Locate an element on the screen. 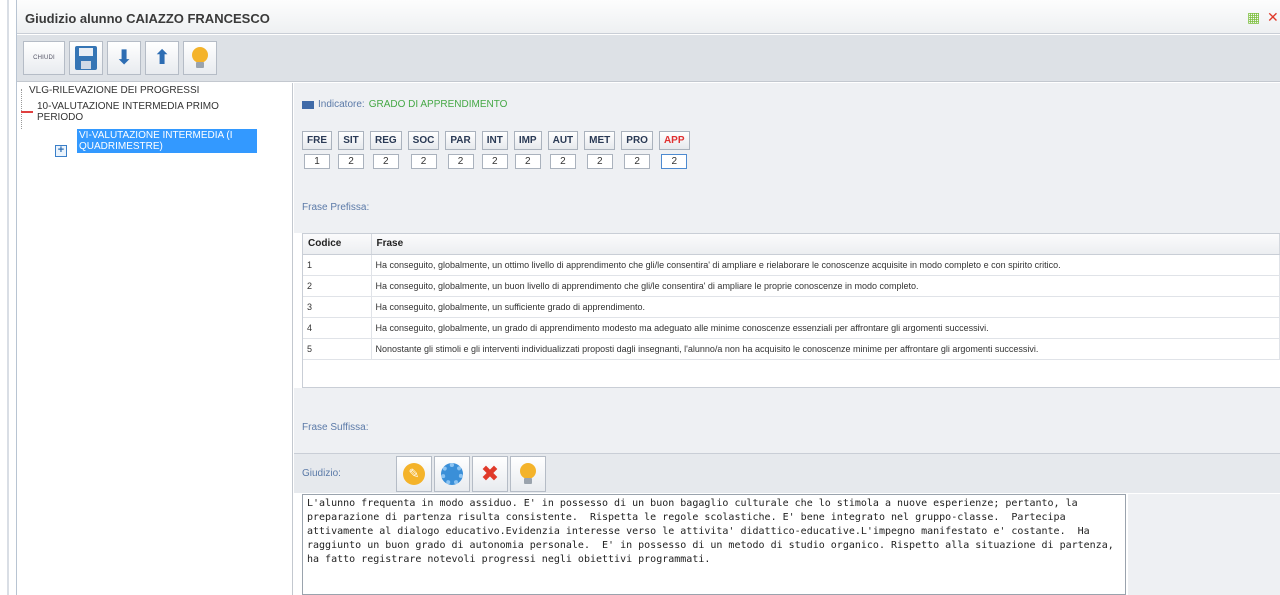  gear-icon is located at coordinates (452, 474).